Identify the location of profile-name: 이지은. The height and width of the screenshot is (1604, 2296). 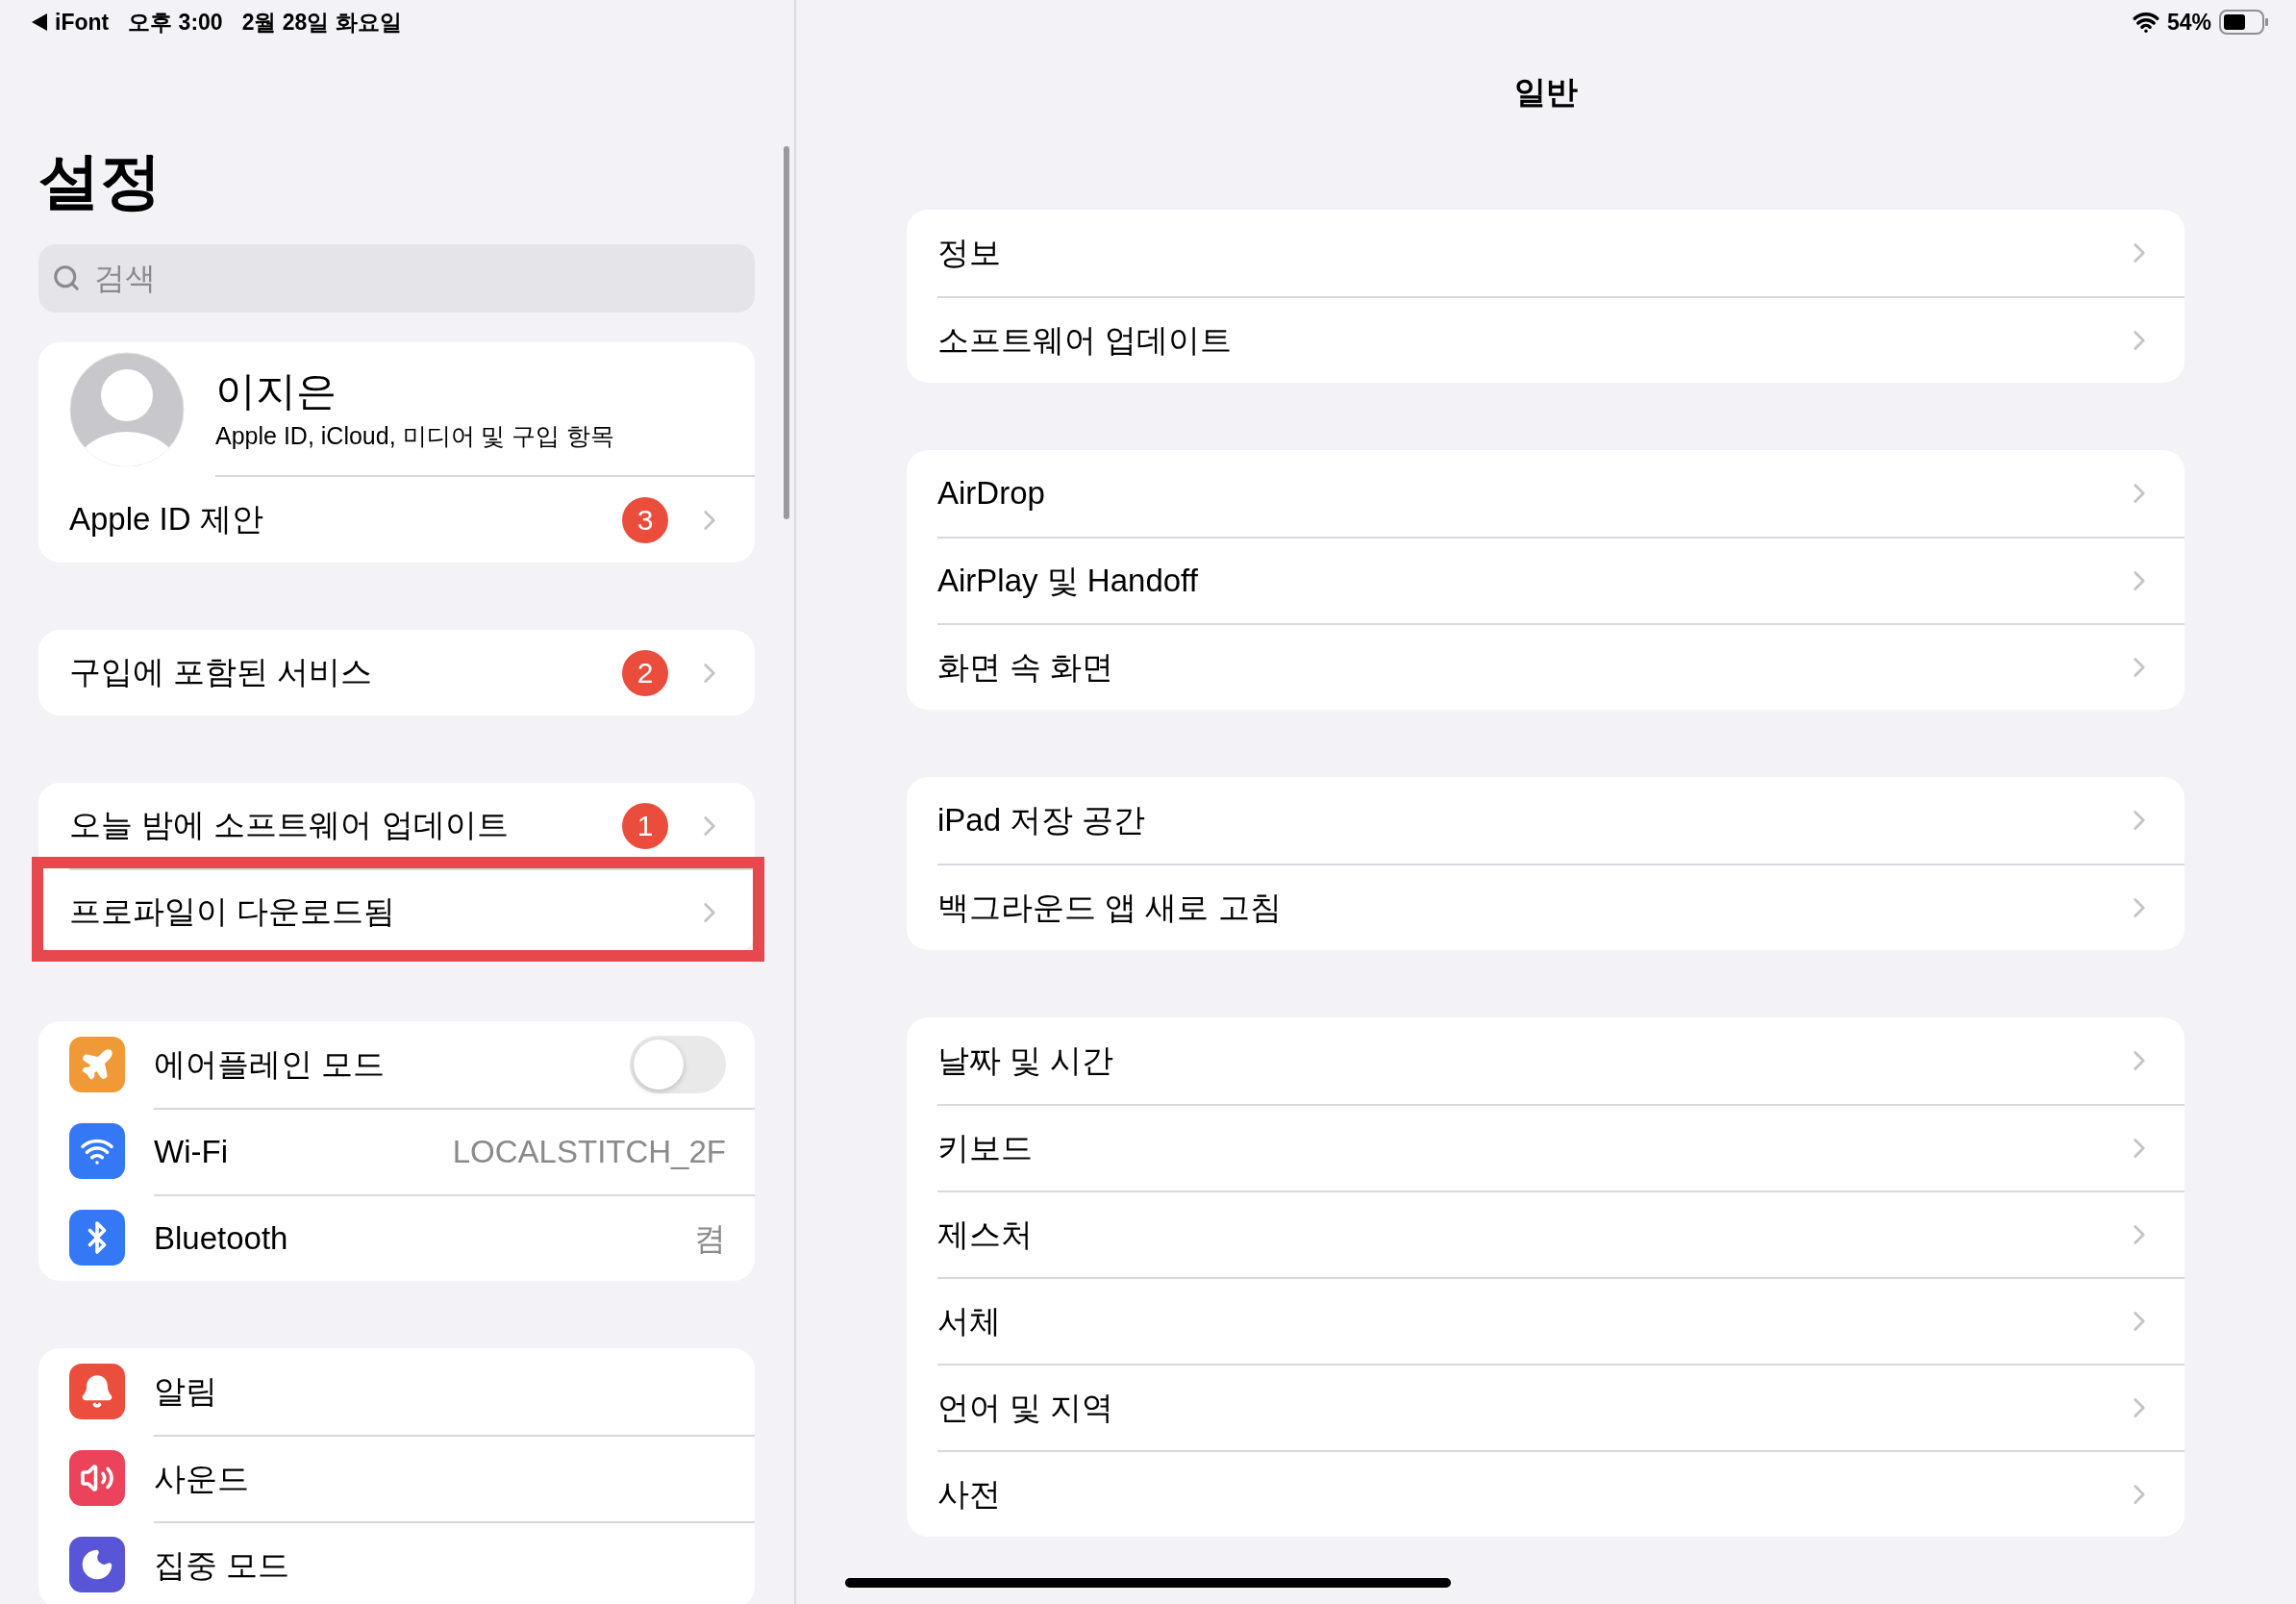
(276, 390).